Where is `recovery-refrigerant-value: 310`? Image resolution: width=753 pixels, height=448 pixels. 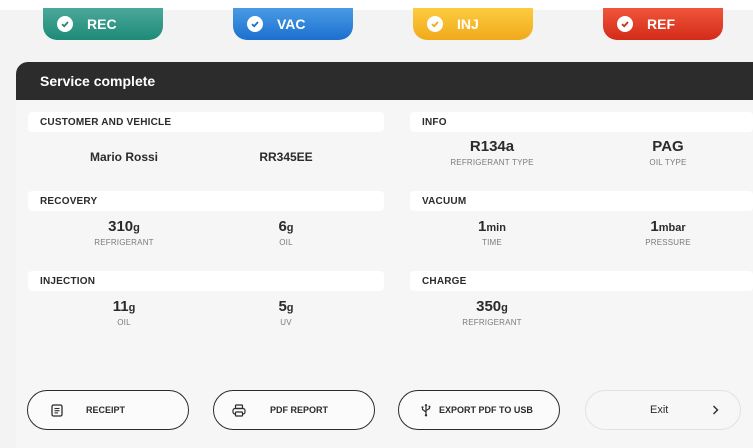 recovery-refrigerant-value: 310 is located at coordinates (121, 226).